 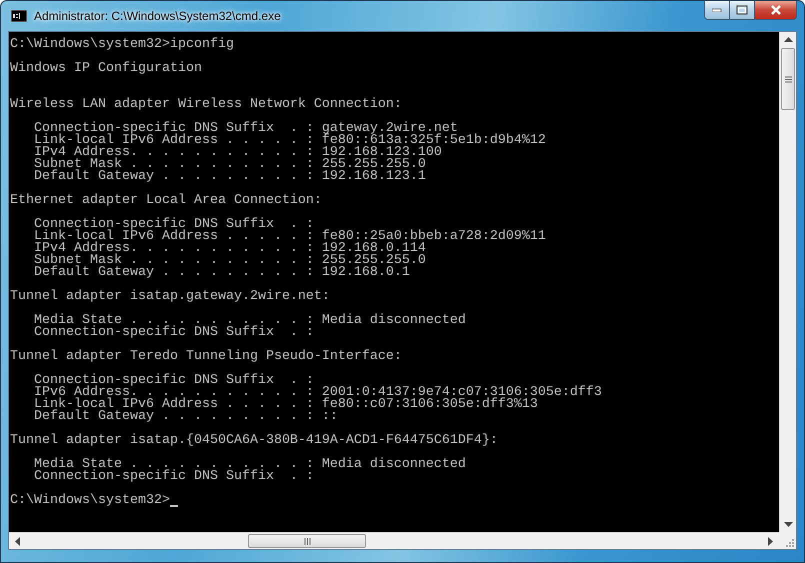 What do you see at coordinates (166, 201) in the screenshot?
I see `console-line: Ethernet adapter Local Area Connection:` at bounding box center [166, 201].